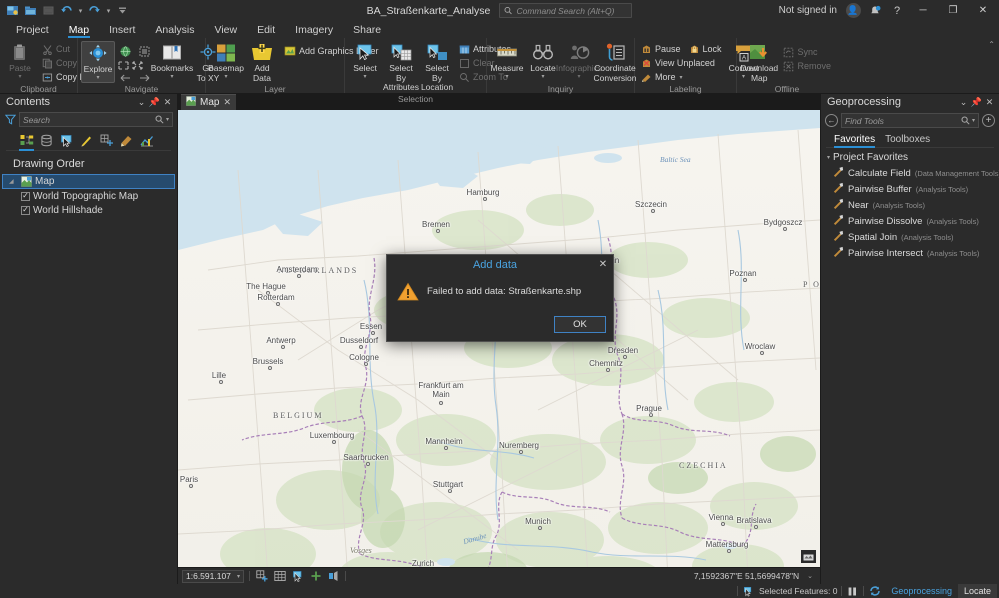 Image resolution: width=999 pixels, height=598 pixels. I want to click on list-by-labeling-icon, so click(126, 140).